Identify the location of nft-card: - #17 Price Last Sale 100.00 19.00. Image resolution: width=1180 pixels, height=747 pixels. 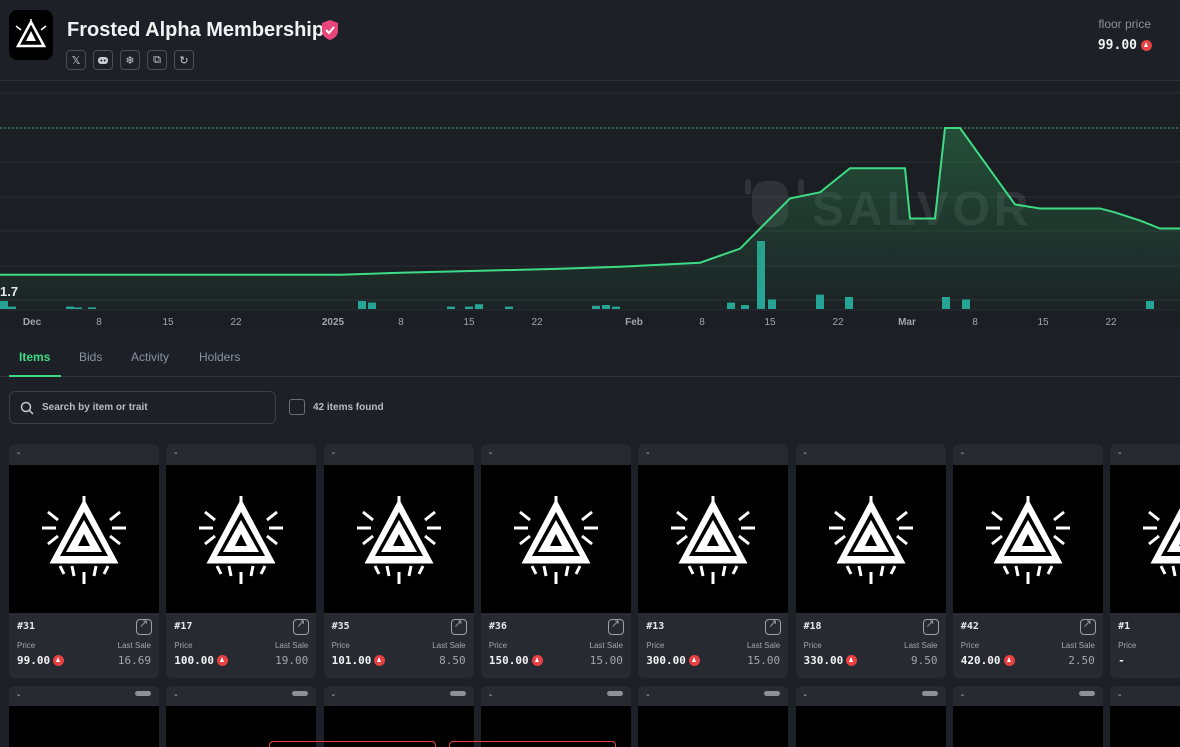
(241, 561).